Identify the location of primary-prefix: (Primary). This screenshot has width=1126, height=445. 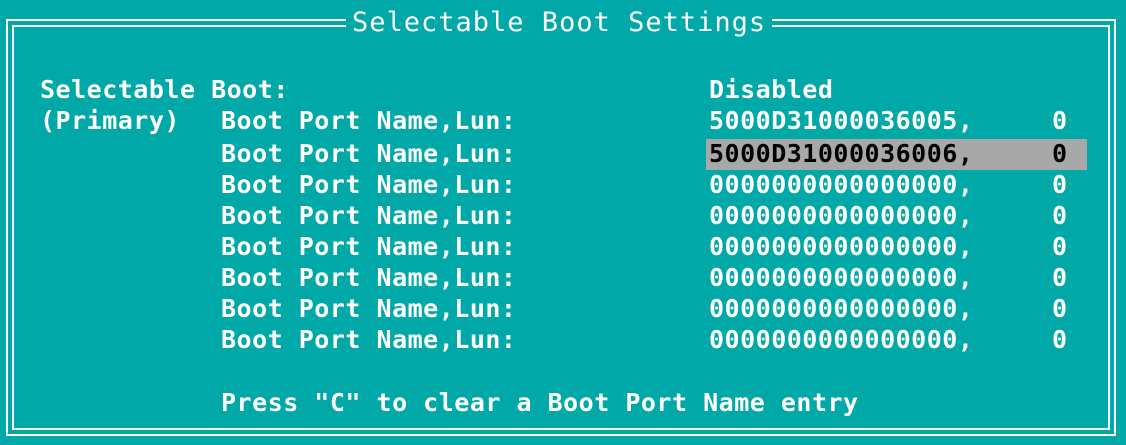
(110, 120).